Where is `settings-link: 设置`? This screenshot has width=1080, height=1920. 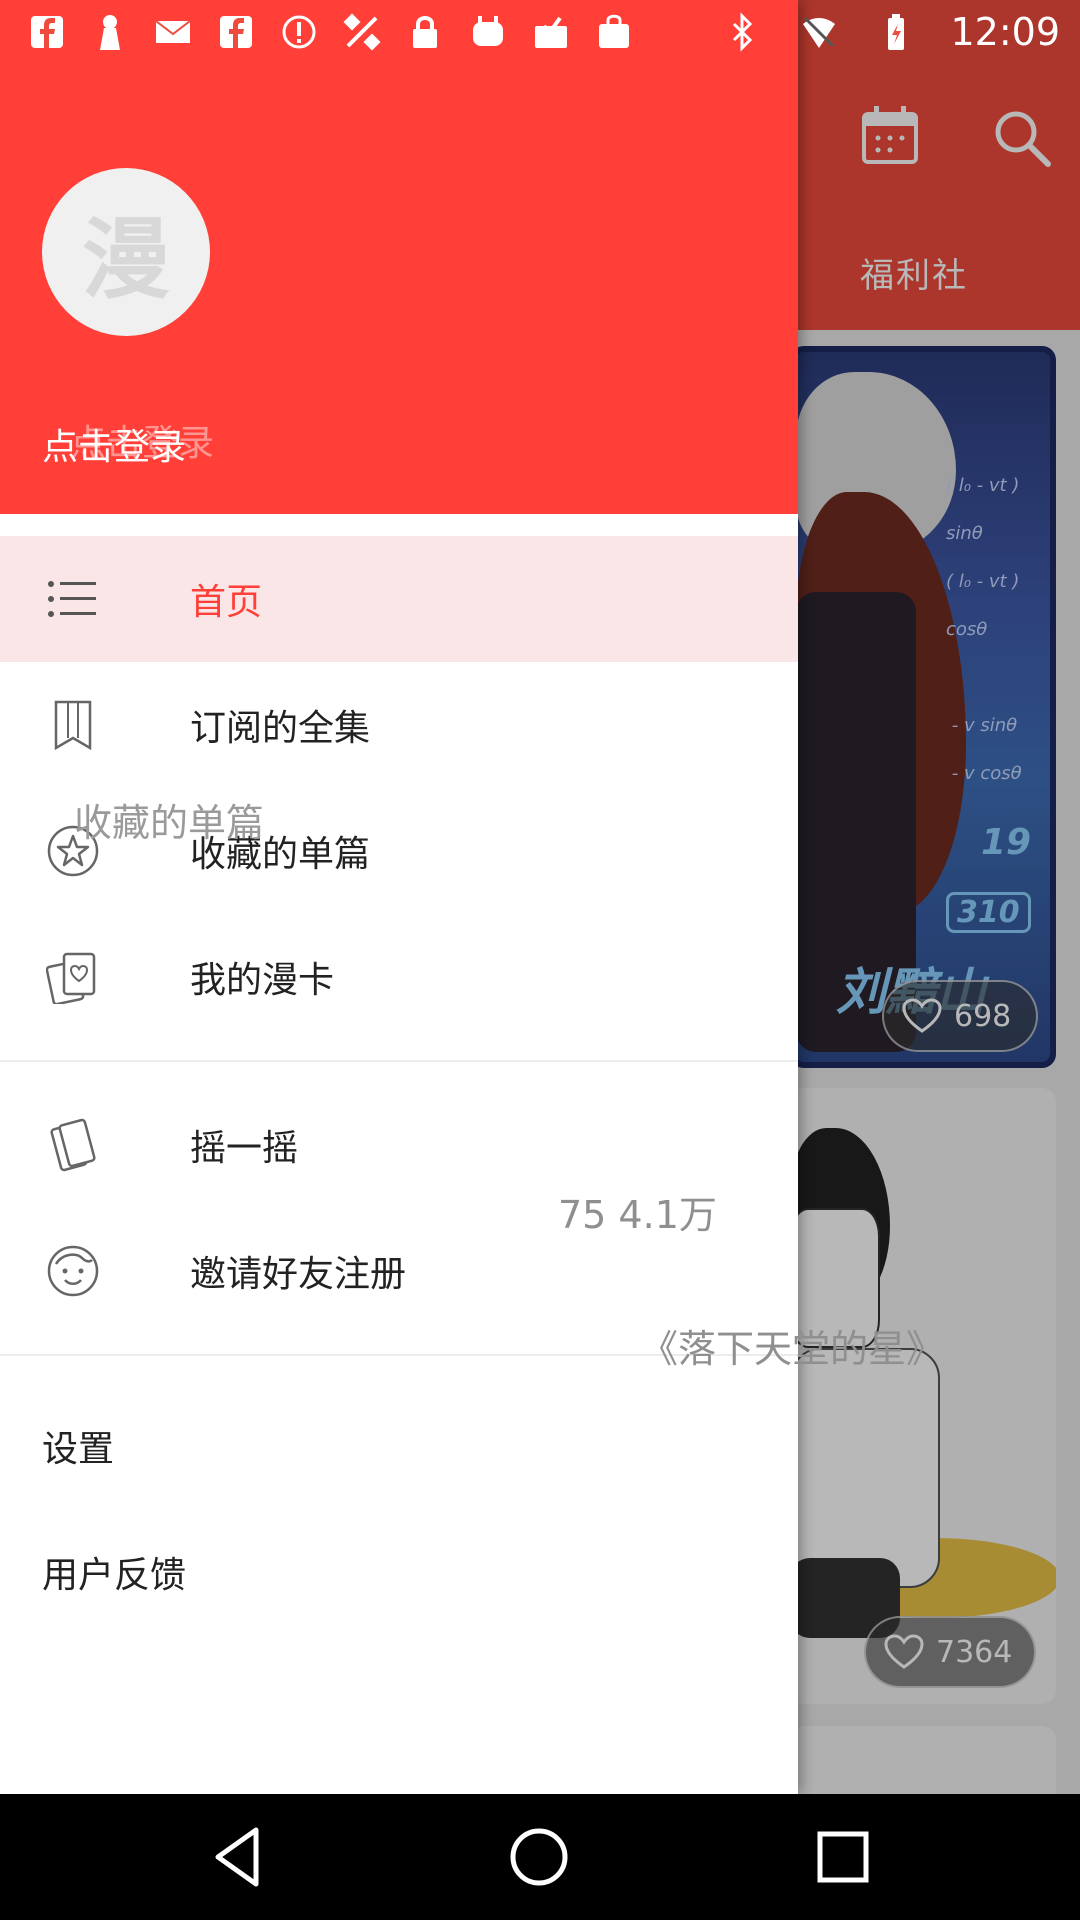
settings-link: 设置 is located at coordinates (78, 1446).